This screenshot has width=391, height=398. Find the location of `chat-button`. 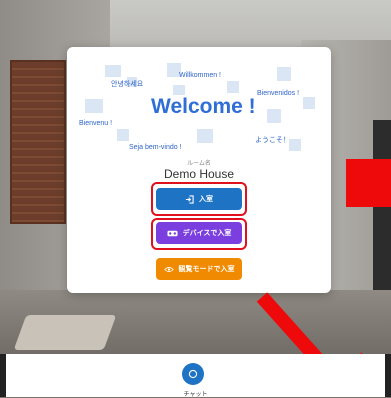

chat-button is located at coordinates (193, 374).